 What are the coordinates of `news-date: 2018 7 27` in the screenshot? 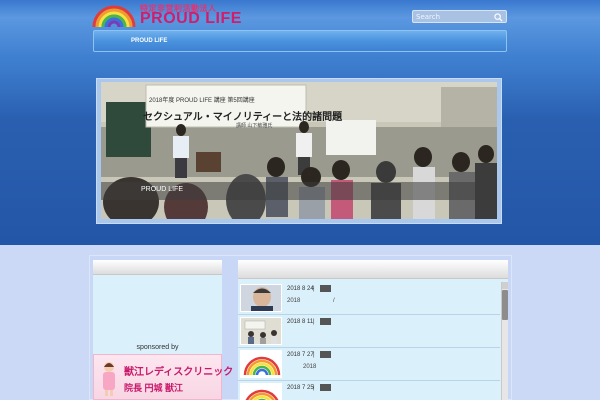 It's located at (300, 355).